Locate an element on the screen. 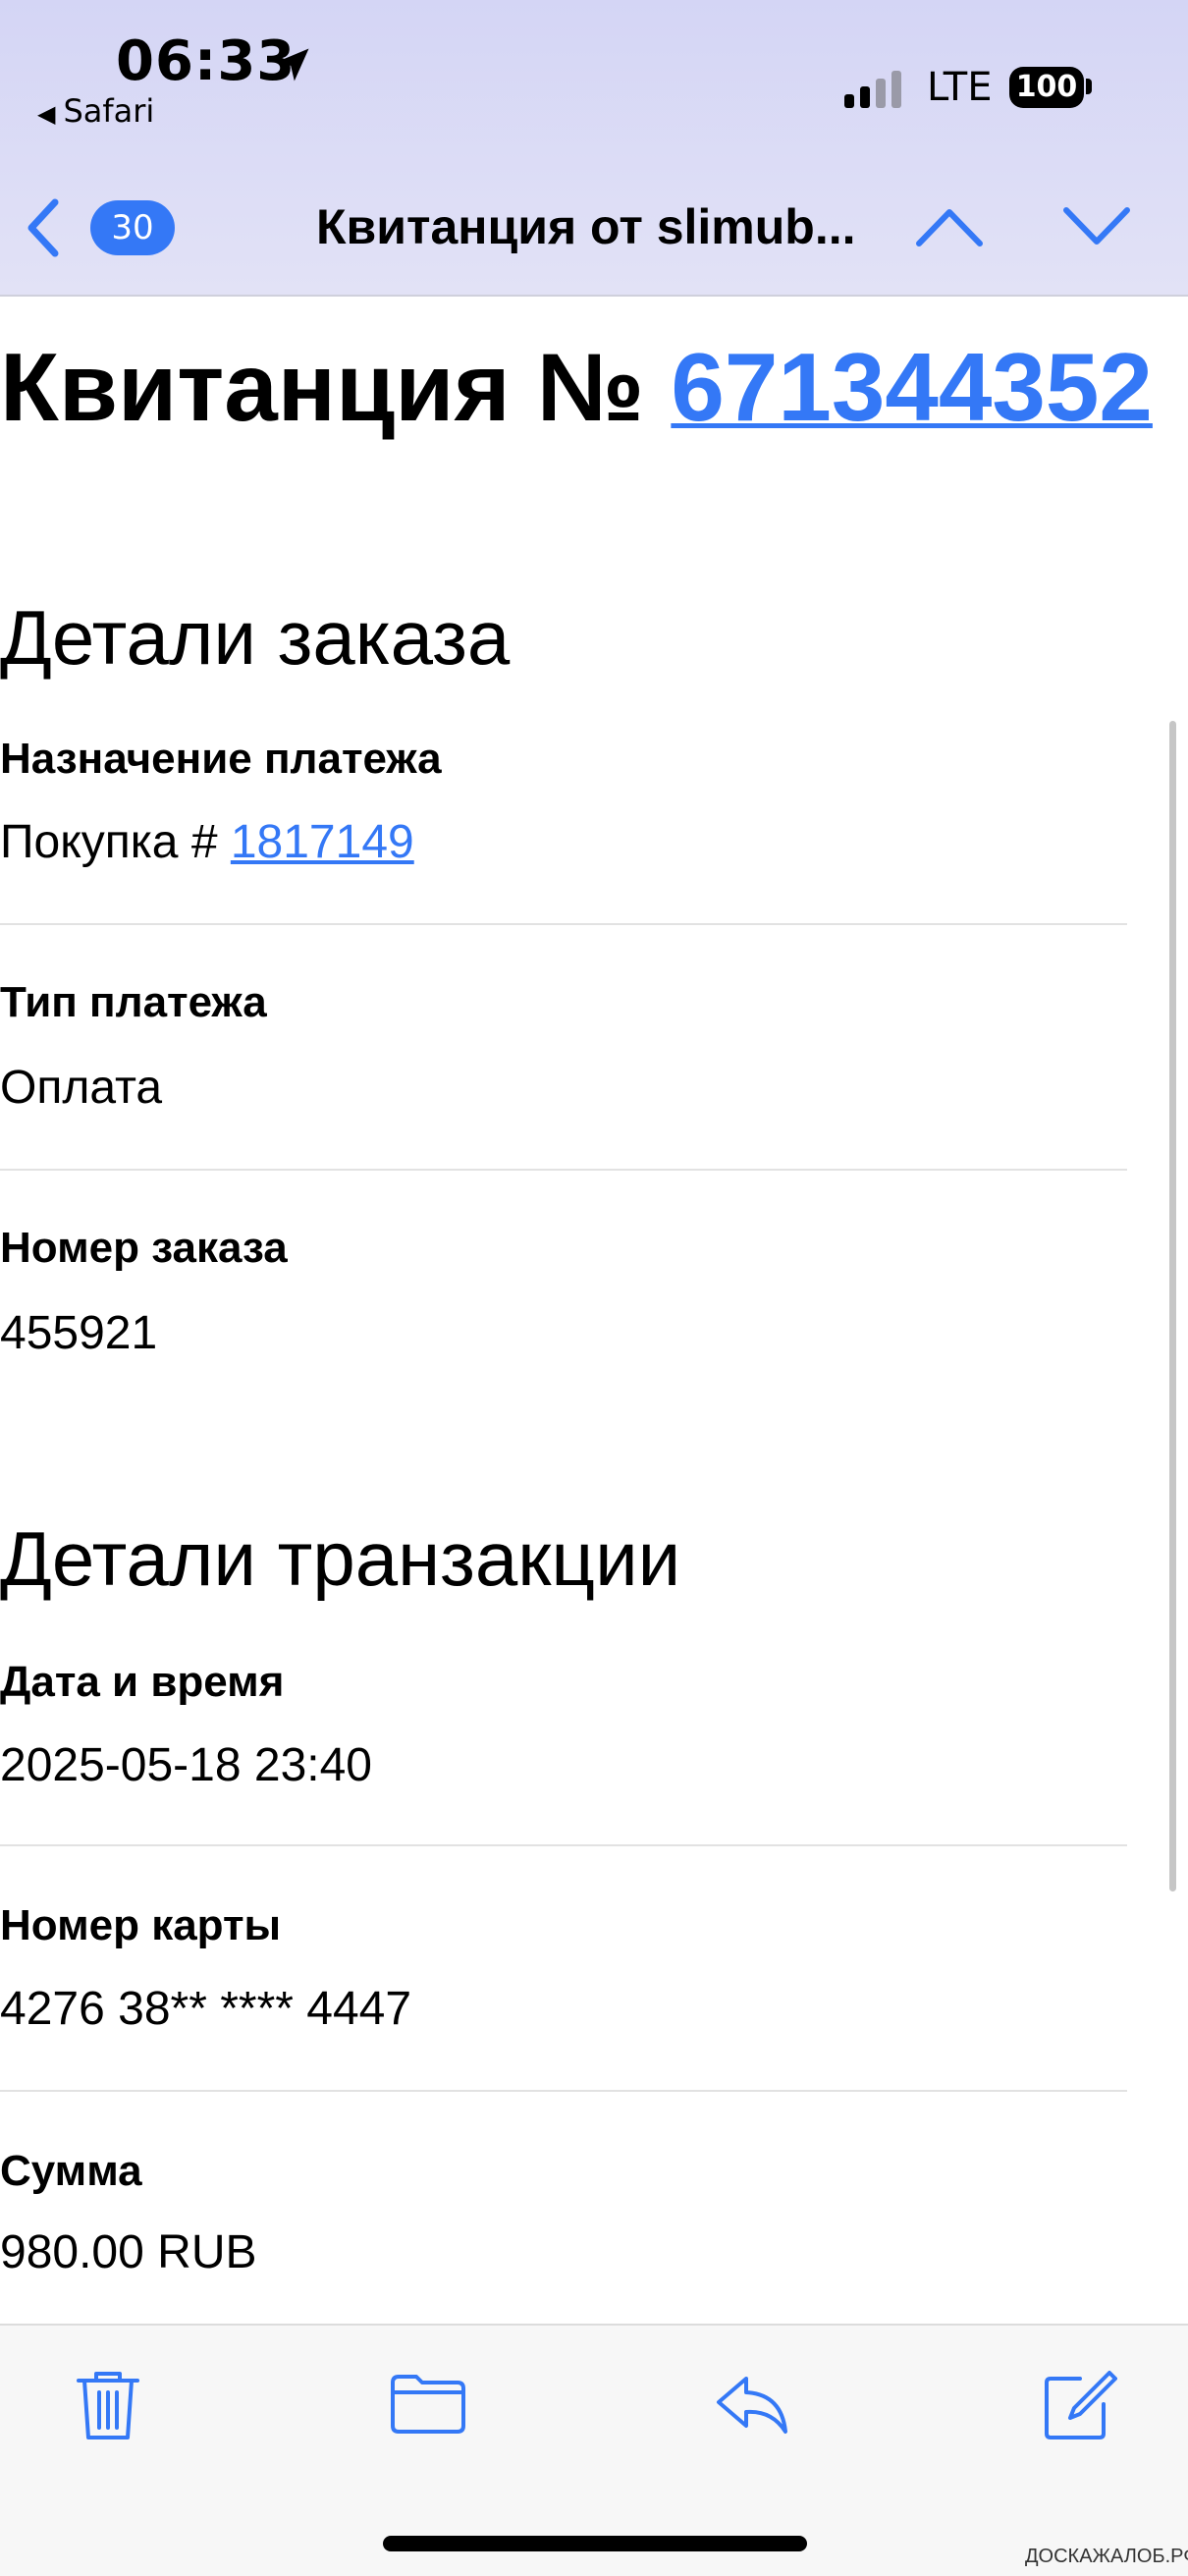 This screenshot has width=1188, height=2576. receipt-title-prefix: Квитанция № is located at coordinates (336, 387).